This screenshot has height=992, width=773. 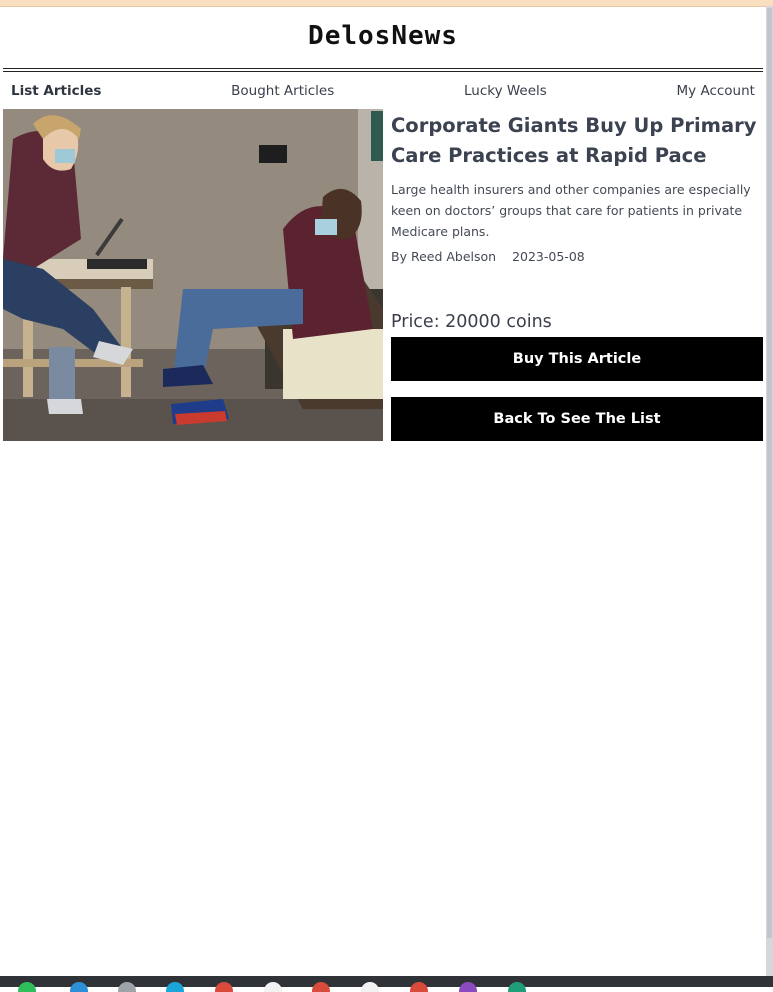 What do you see at coordinates (386, 981) in the screenshot?
I see `os-taskbar` at bounding box center [386, 981].